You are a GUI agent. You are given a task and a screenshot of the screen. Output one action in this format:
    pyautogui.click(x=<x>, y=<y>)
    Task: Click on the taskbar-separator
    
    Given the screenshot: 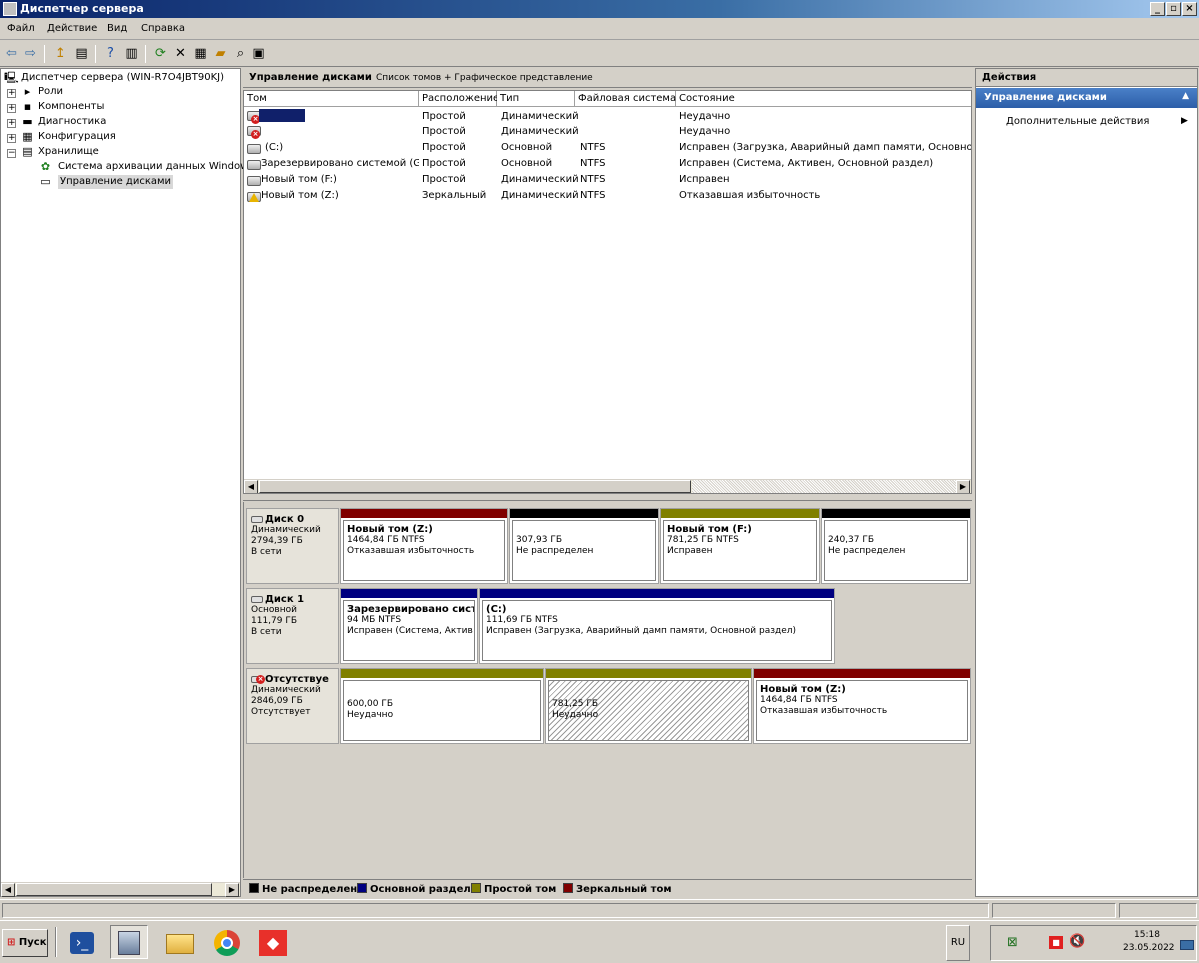 What is the action you would take?
    pyautogui.click(x=56, y=942)
    